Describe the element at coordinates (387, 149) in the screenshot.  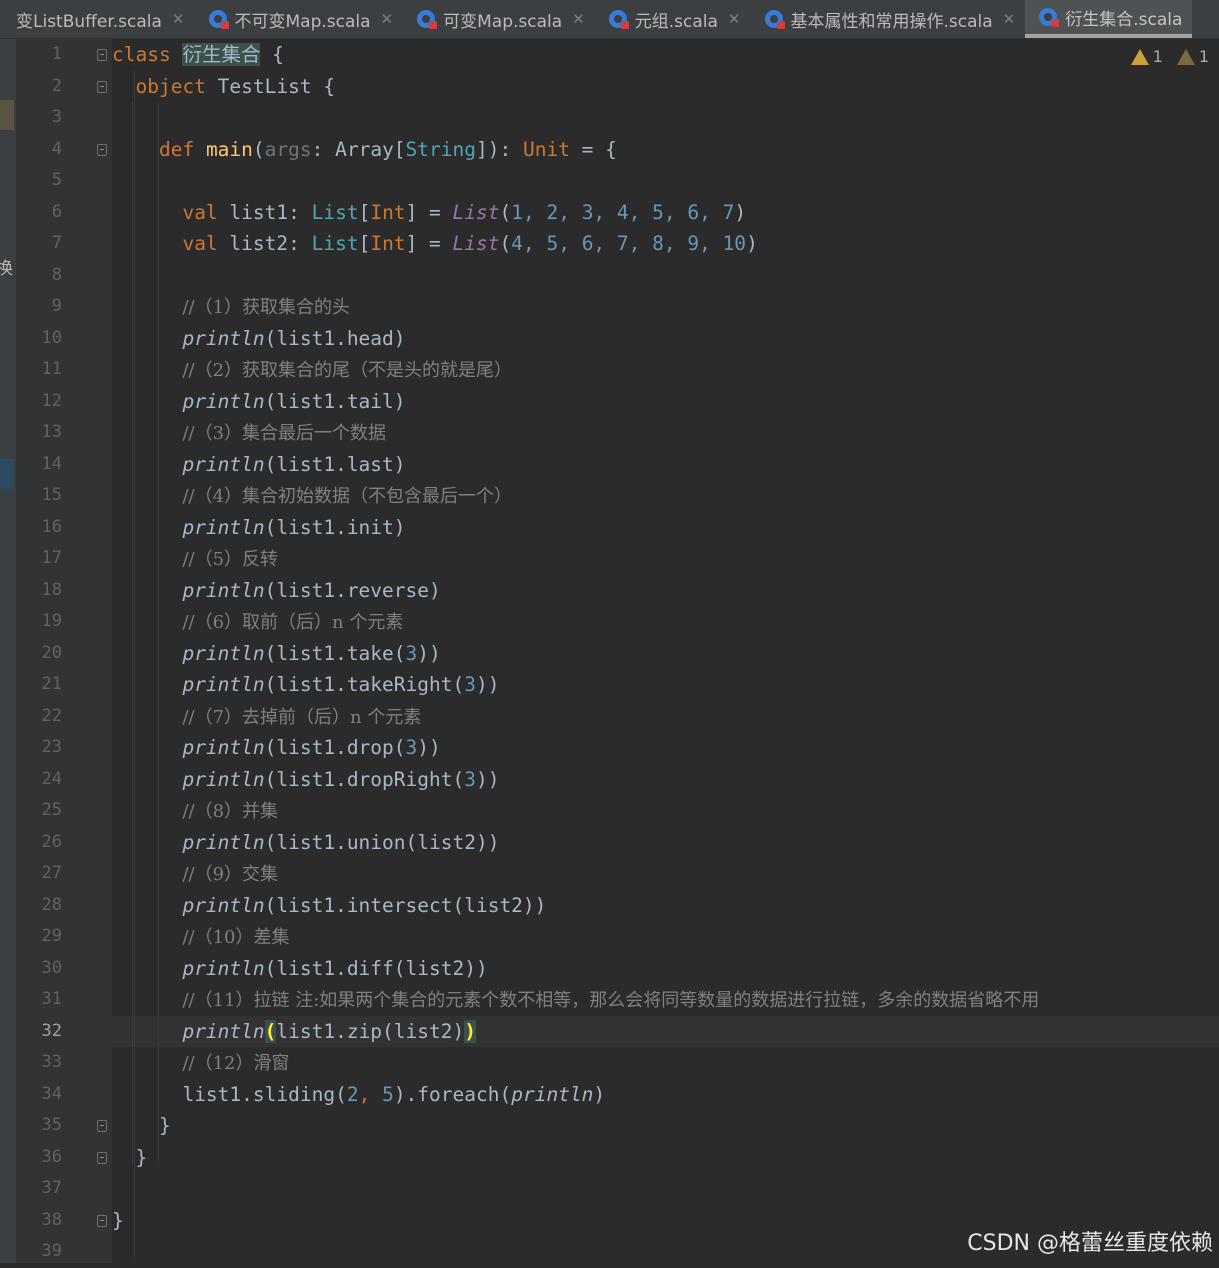
I see `code-line-4: def main(args: Array[String]): Unit = {` at that location.